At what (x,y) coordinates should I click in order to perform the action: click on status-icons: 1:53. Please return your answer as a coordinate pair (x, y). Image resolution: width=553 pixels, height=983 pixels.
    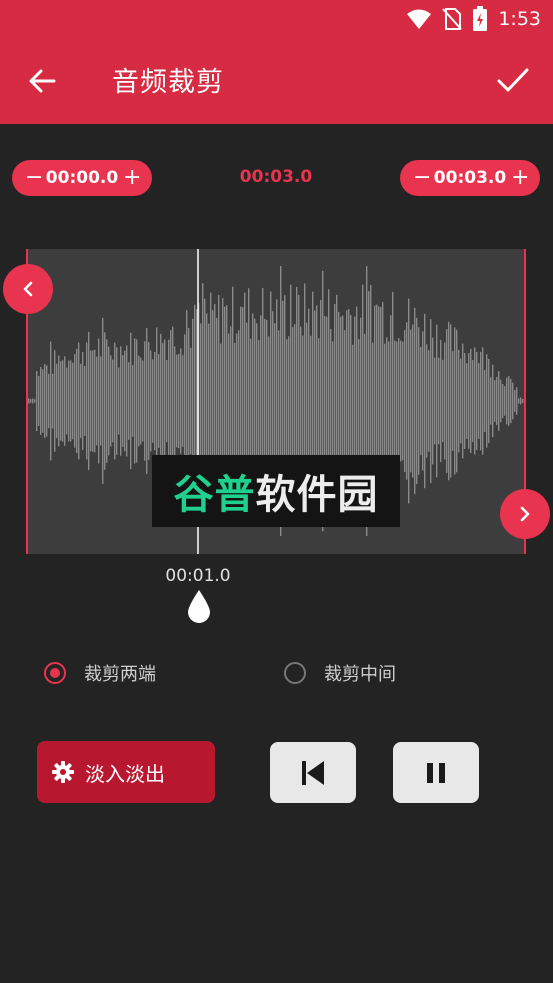
    Looking at the image, I should click on (473, 19).